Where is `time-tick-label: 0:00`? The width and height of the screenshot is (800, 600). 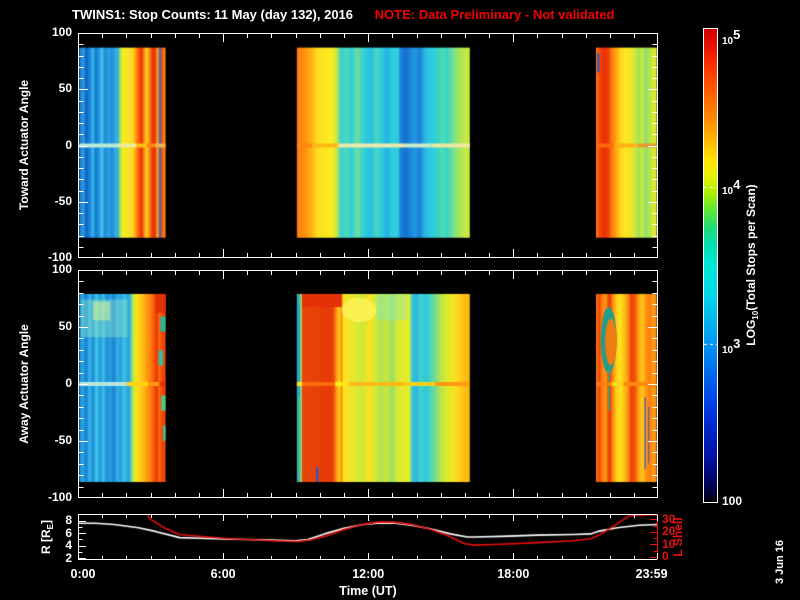 time-tick-label: 0:00 is located at coordinates (83, 574).